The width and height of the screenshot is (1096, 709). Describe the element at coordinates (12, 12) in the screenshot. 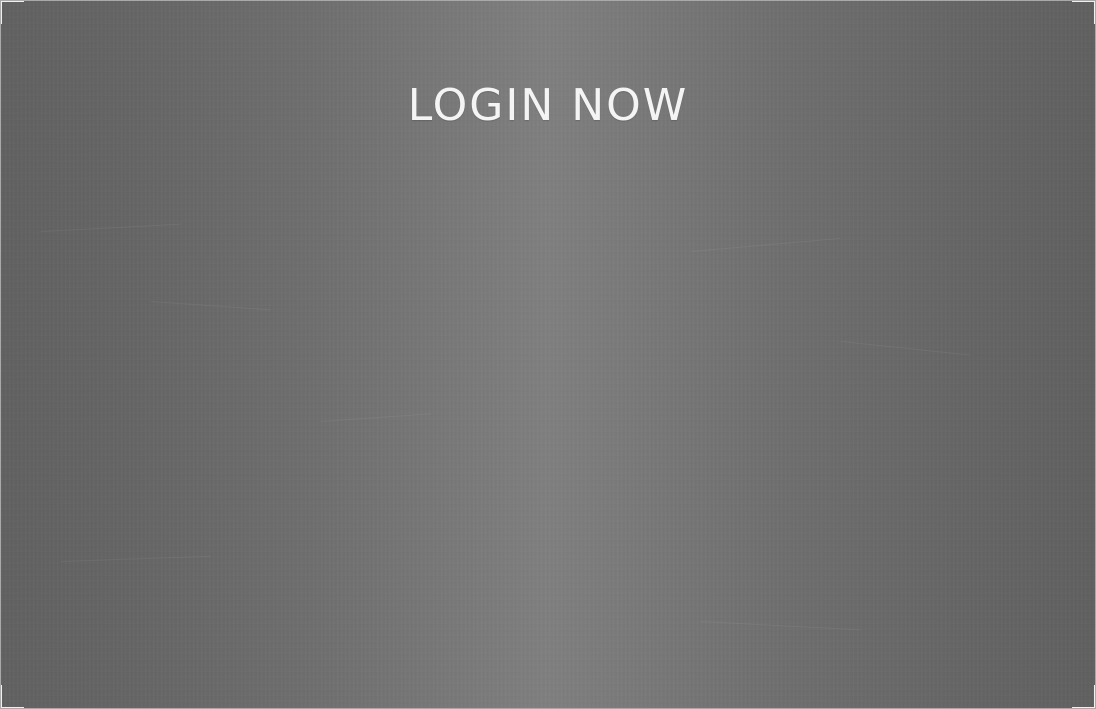

I see `corner-mark-top-left` at that location.